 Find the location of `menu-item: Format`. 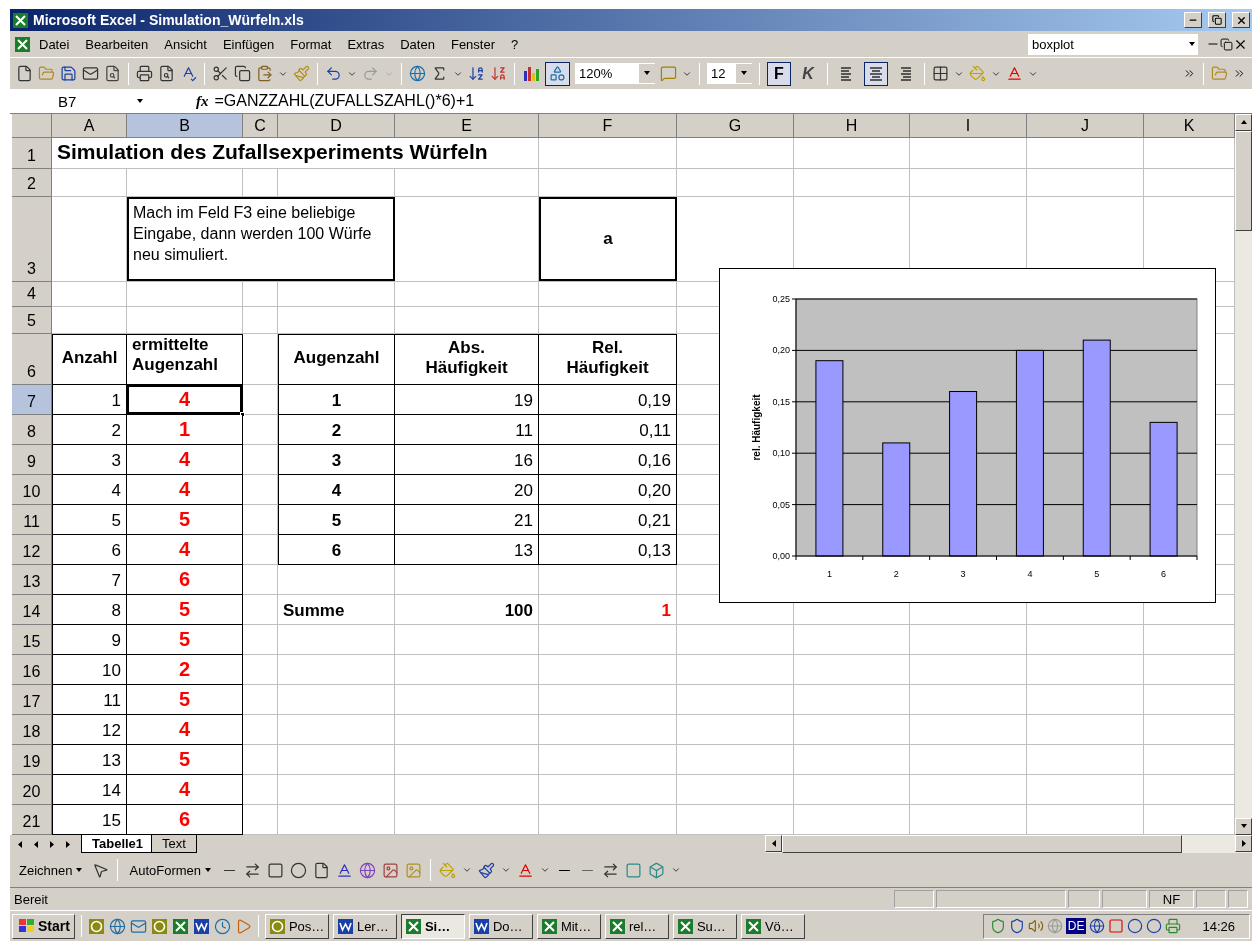

menu-item: Format is located at coordinates (311, 44).